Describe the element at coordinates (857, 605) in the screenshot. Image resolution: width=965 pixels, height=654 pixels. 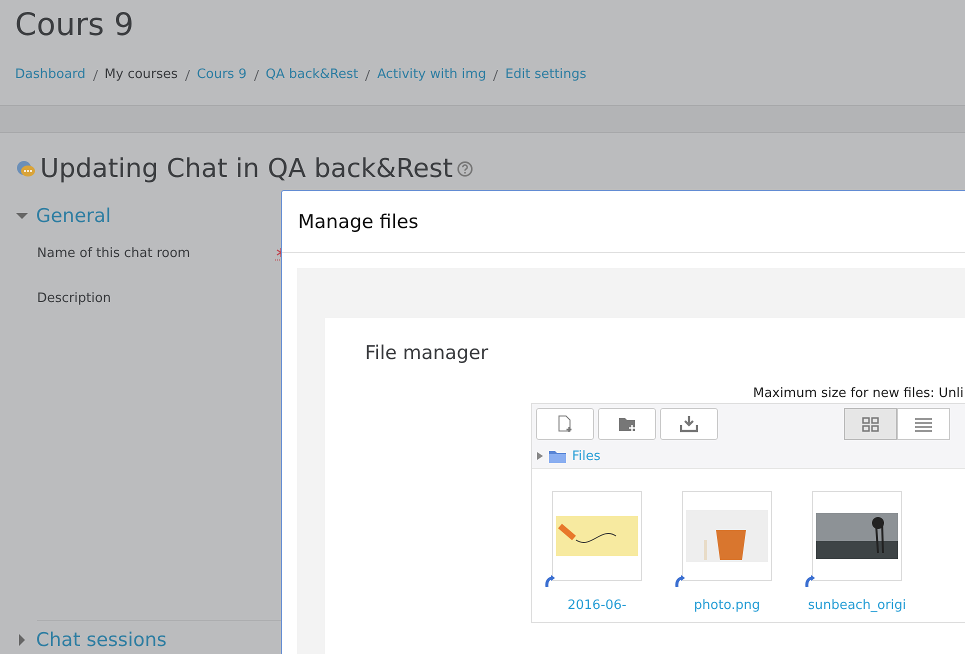
I see `file-name-link: sunbeach_origi` at that location.